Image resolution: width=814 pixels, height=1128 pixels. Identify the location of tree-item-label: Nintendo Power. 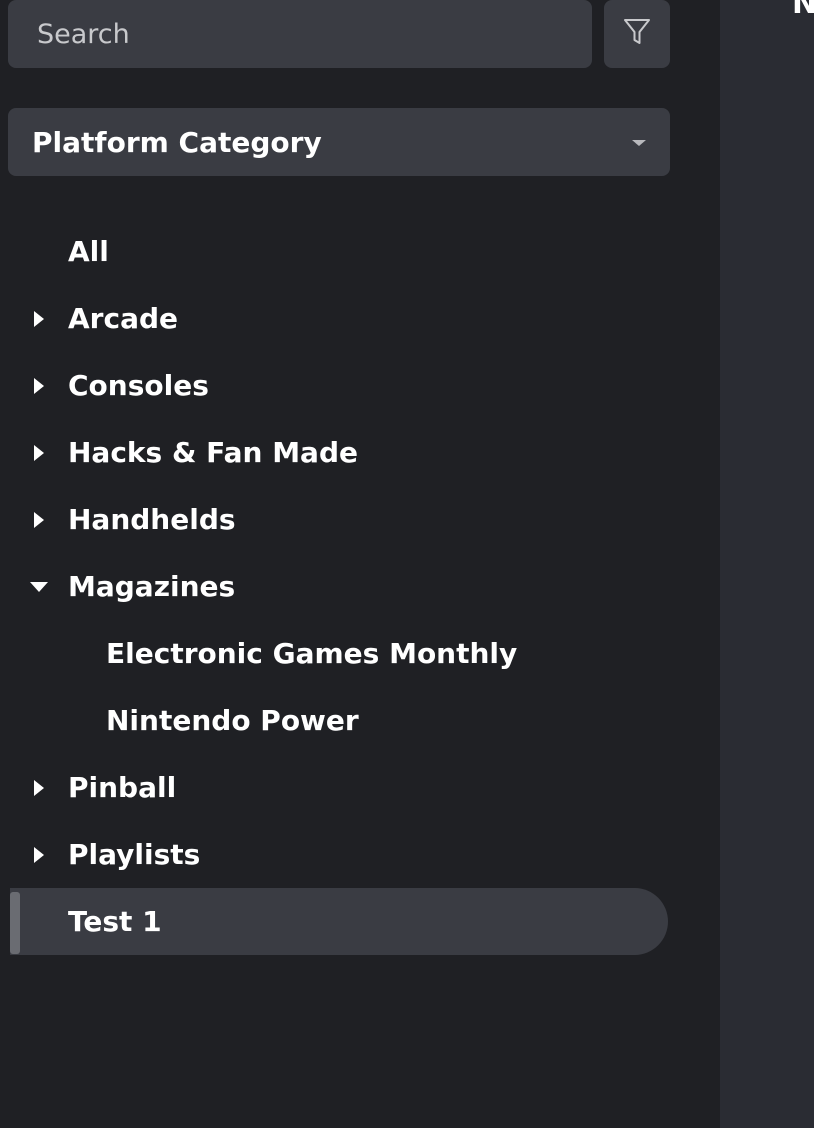
(232, 720).